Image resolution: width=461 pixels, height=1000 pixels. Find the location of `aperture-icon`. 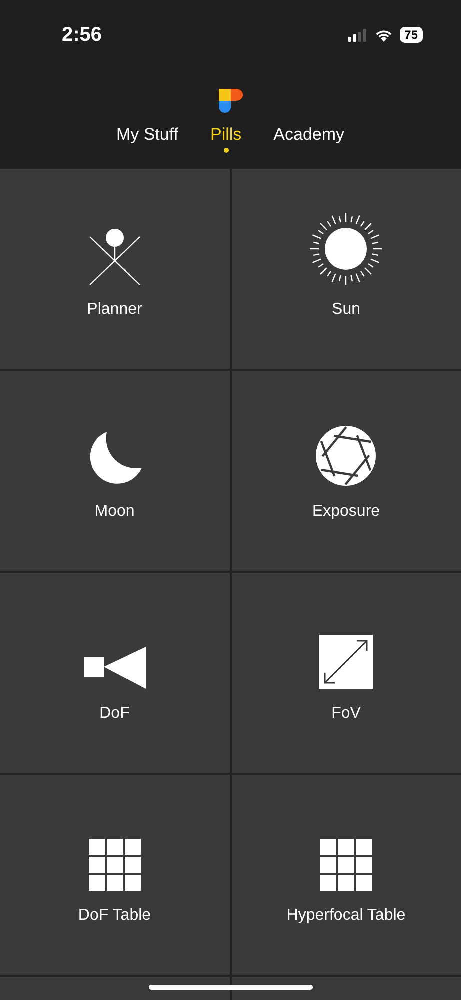

aperture-icon is located at coordinates (346, 456).